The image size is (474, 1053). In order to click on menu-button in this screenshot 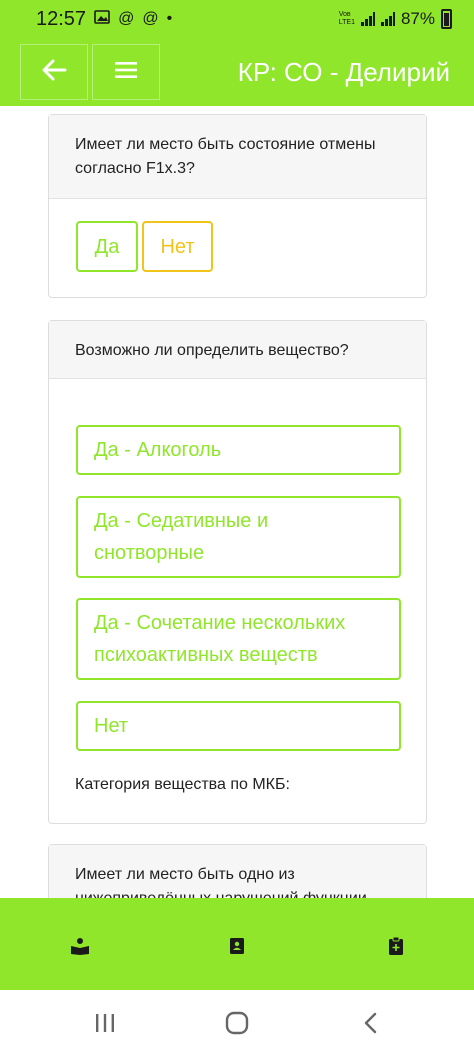, I will do `click(126, 72)`.